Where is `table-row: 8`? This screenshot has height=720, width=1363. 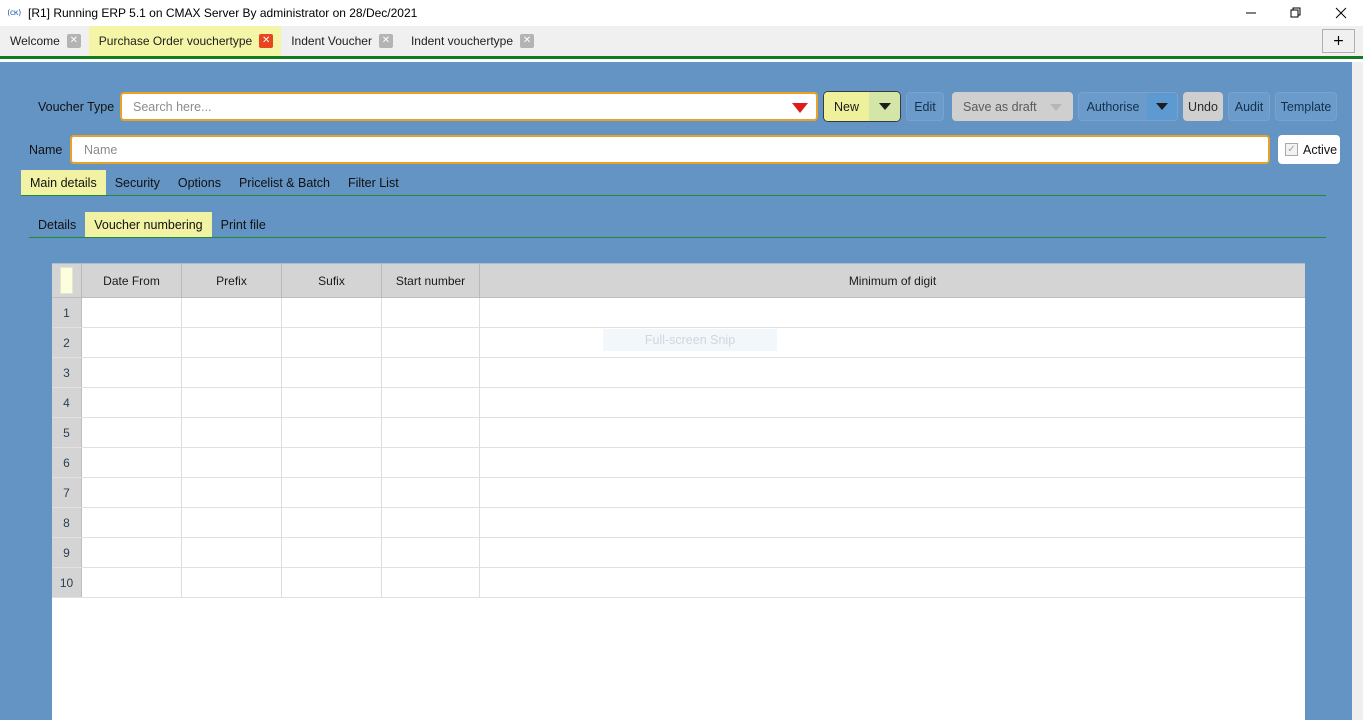
table-row: 8 is located at coordinates (678, 523).